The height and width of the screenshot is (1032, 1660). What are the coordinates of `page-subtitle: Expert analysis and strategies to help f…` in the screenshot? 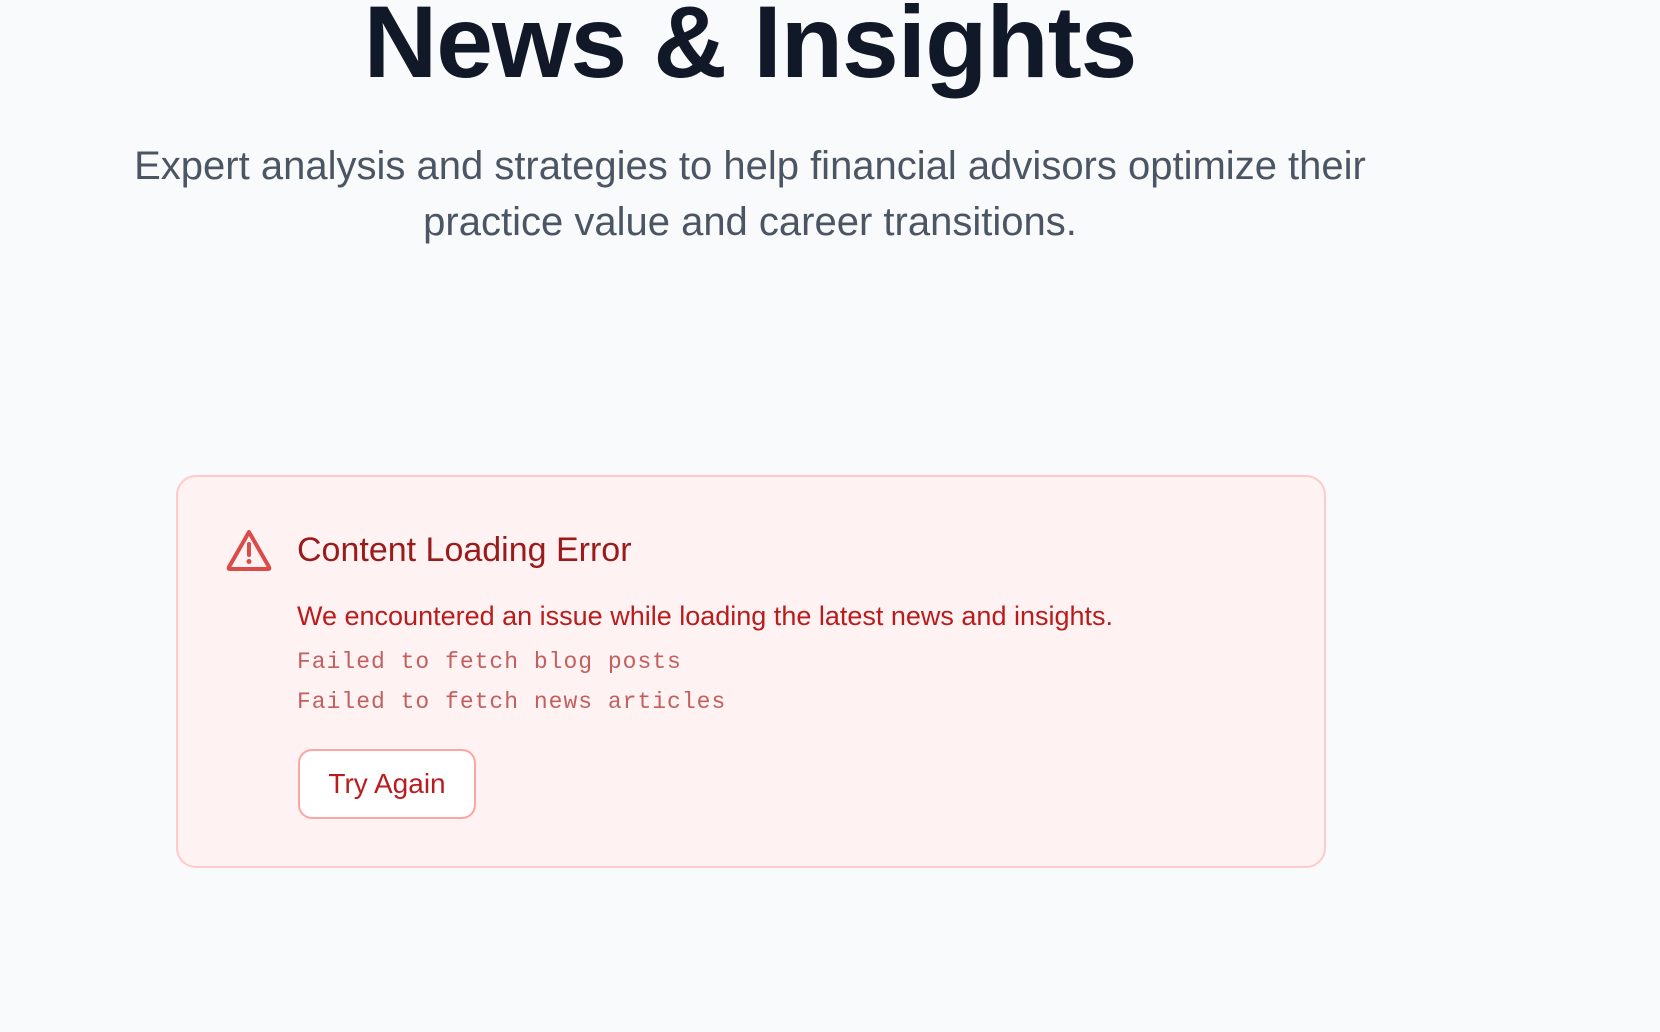 It's located at (750, 194).